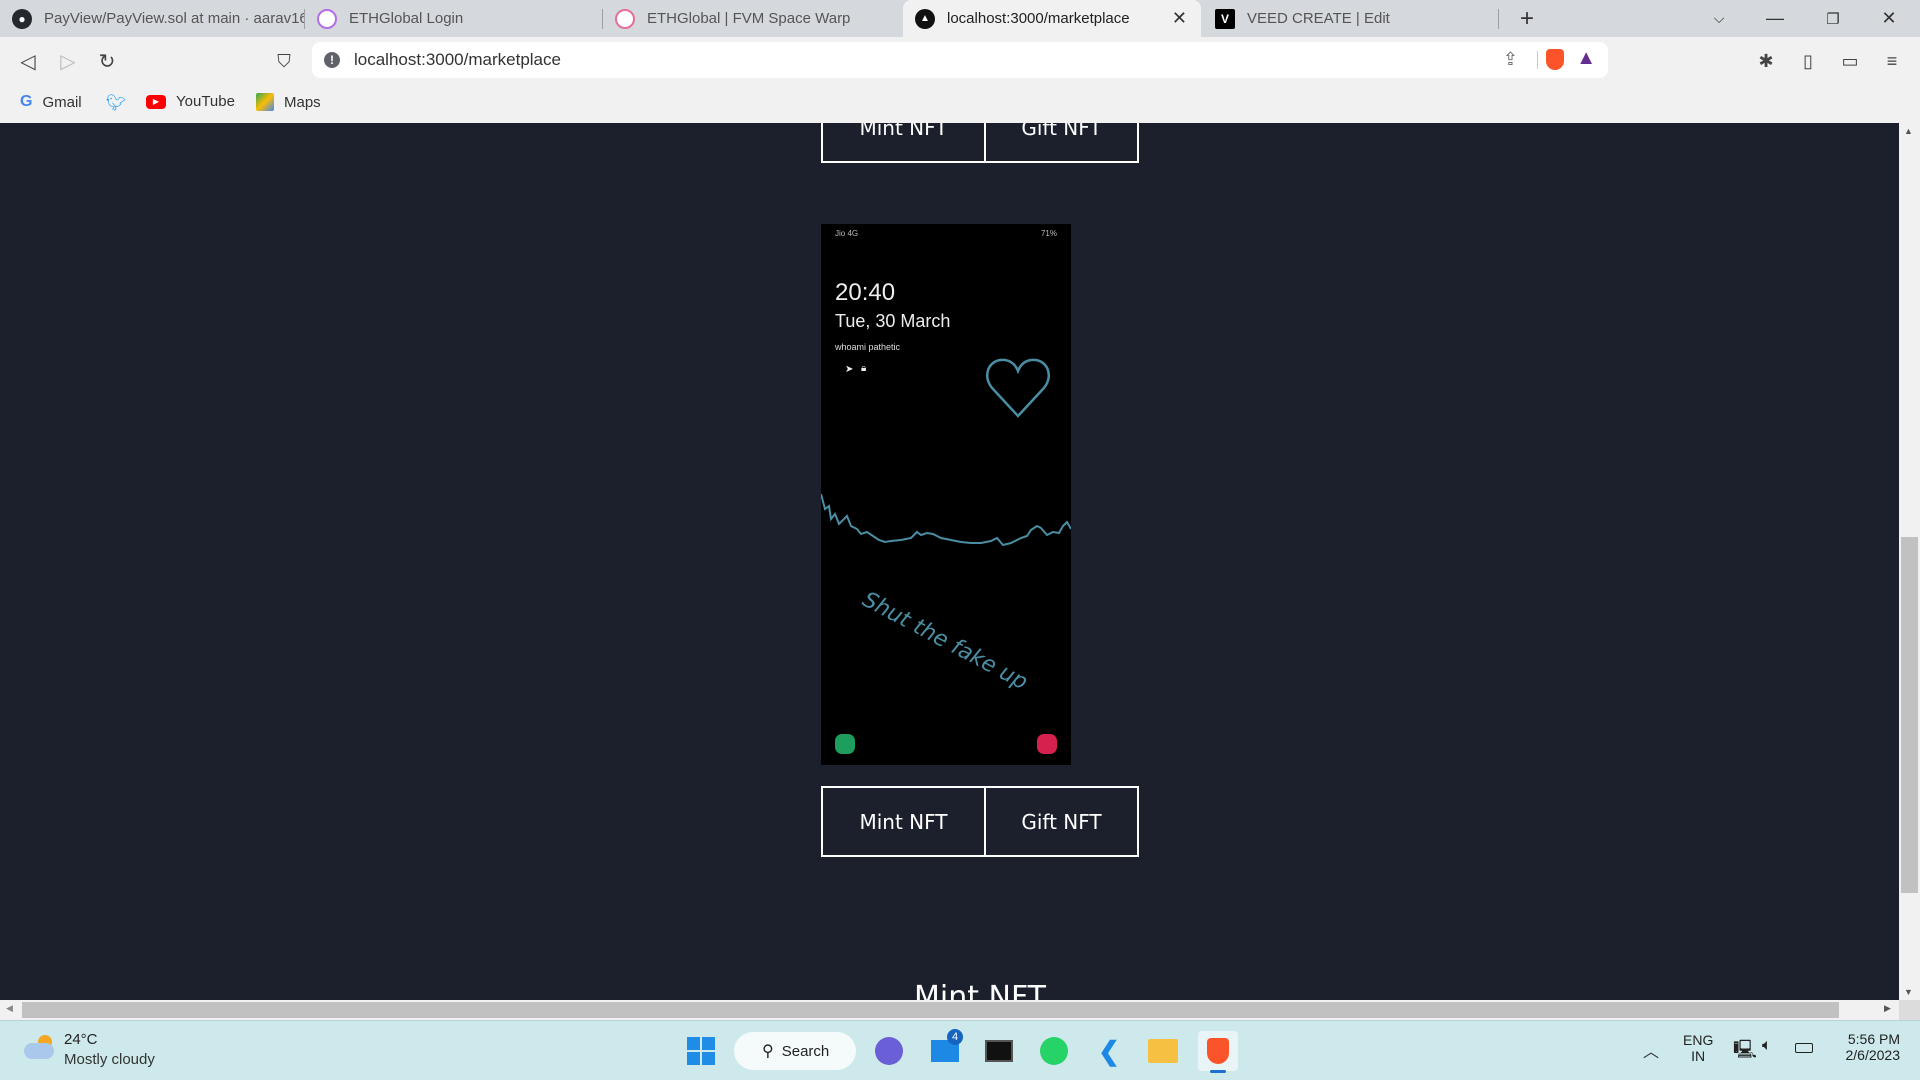  I want to click on taskbar-brave, so click(1218, 1052).